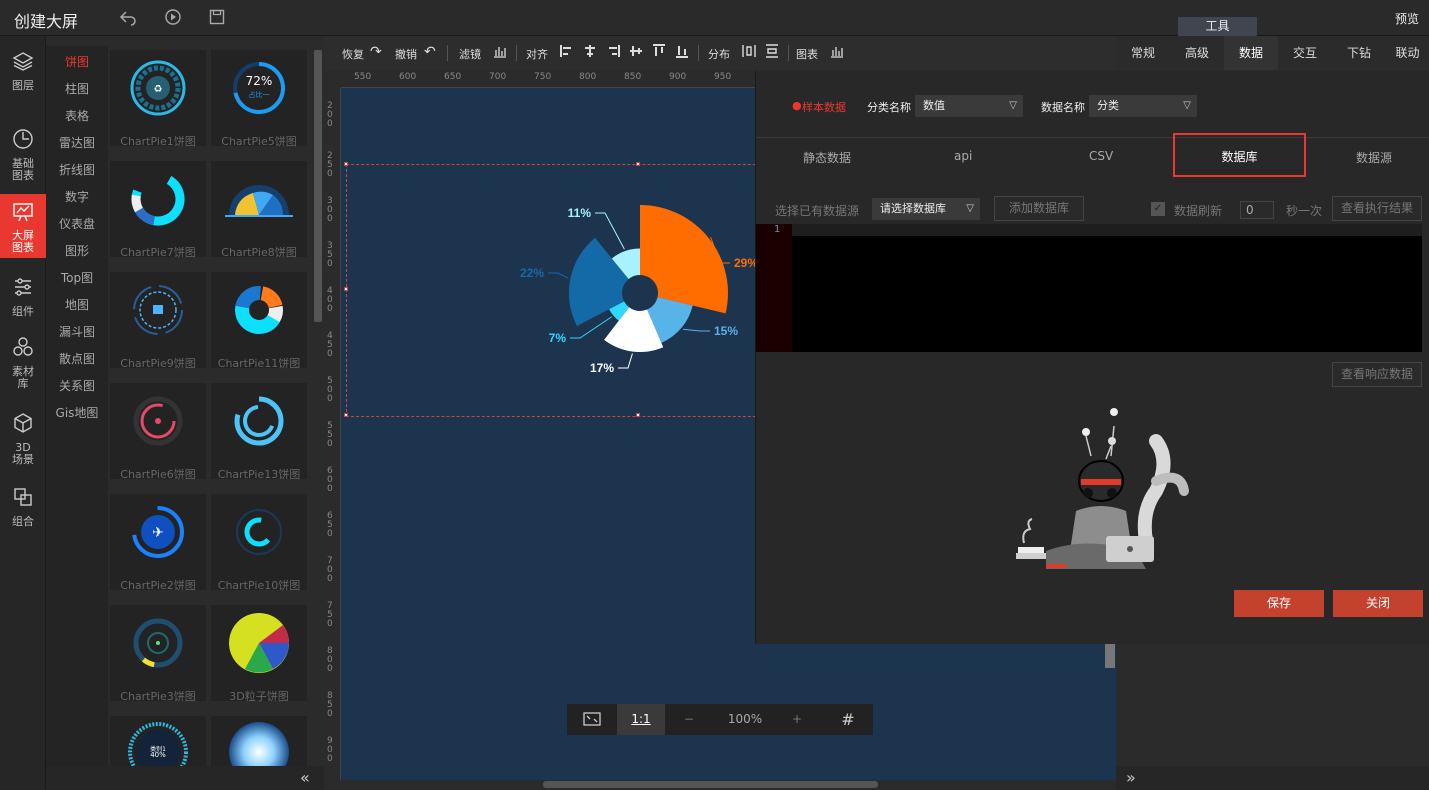 The image size is (1429, 790). Describe the element at coordinates (1039, 208) in the screenshot. I see `add-database-button: 添加数据库` at that location.